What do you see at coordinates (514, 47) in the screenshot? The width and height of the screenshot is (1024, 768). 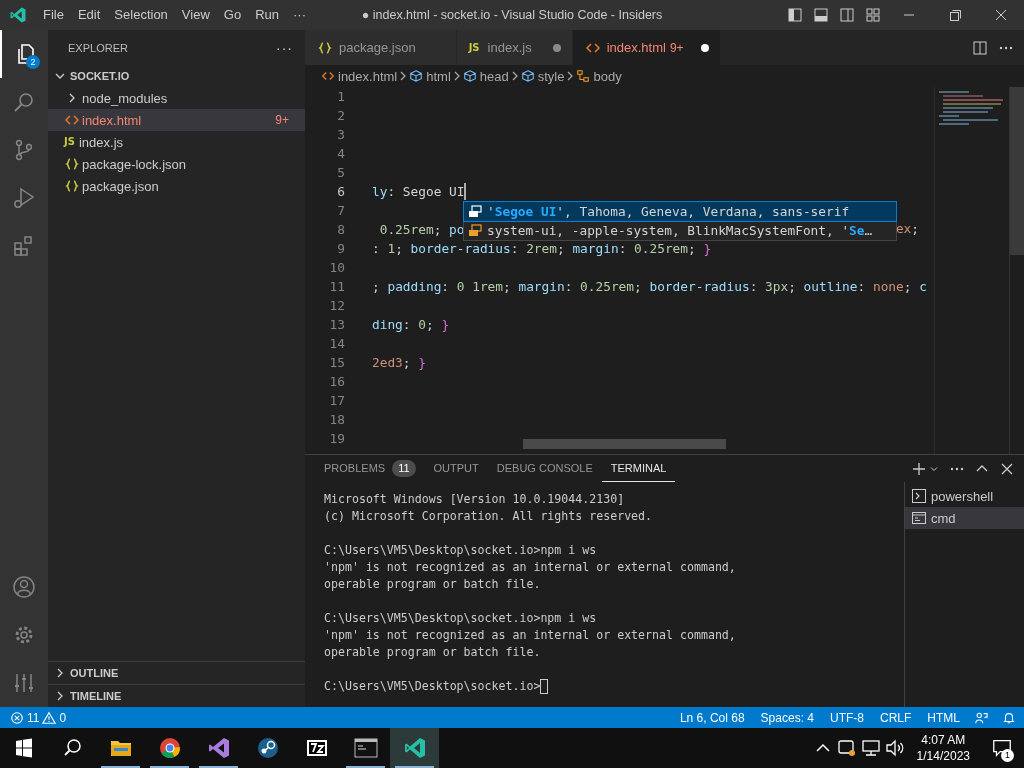 I see `editor-tab: JS index.js` at bounding box center [514, 47].